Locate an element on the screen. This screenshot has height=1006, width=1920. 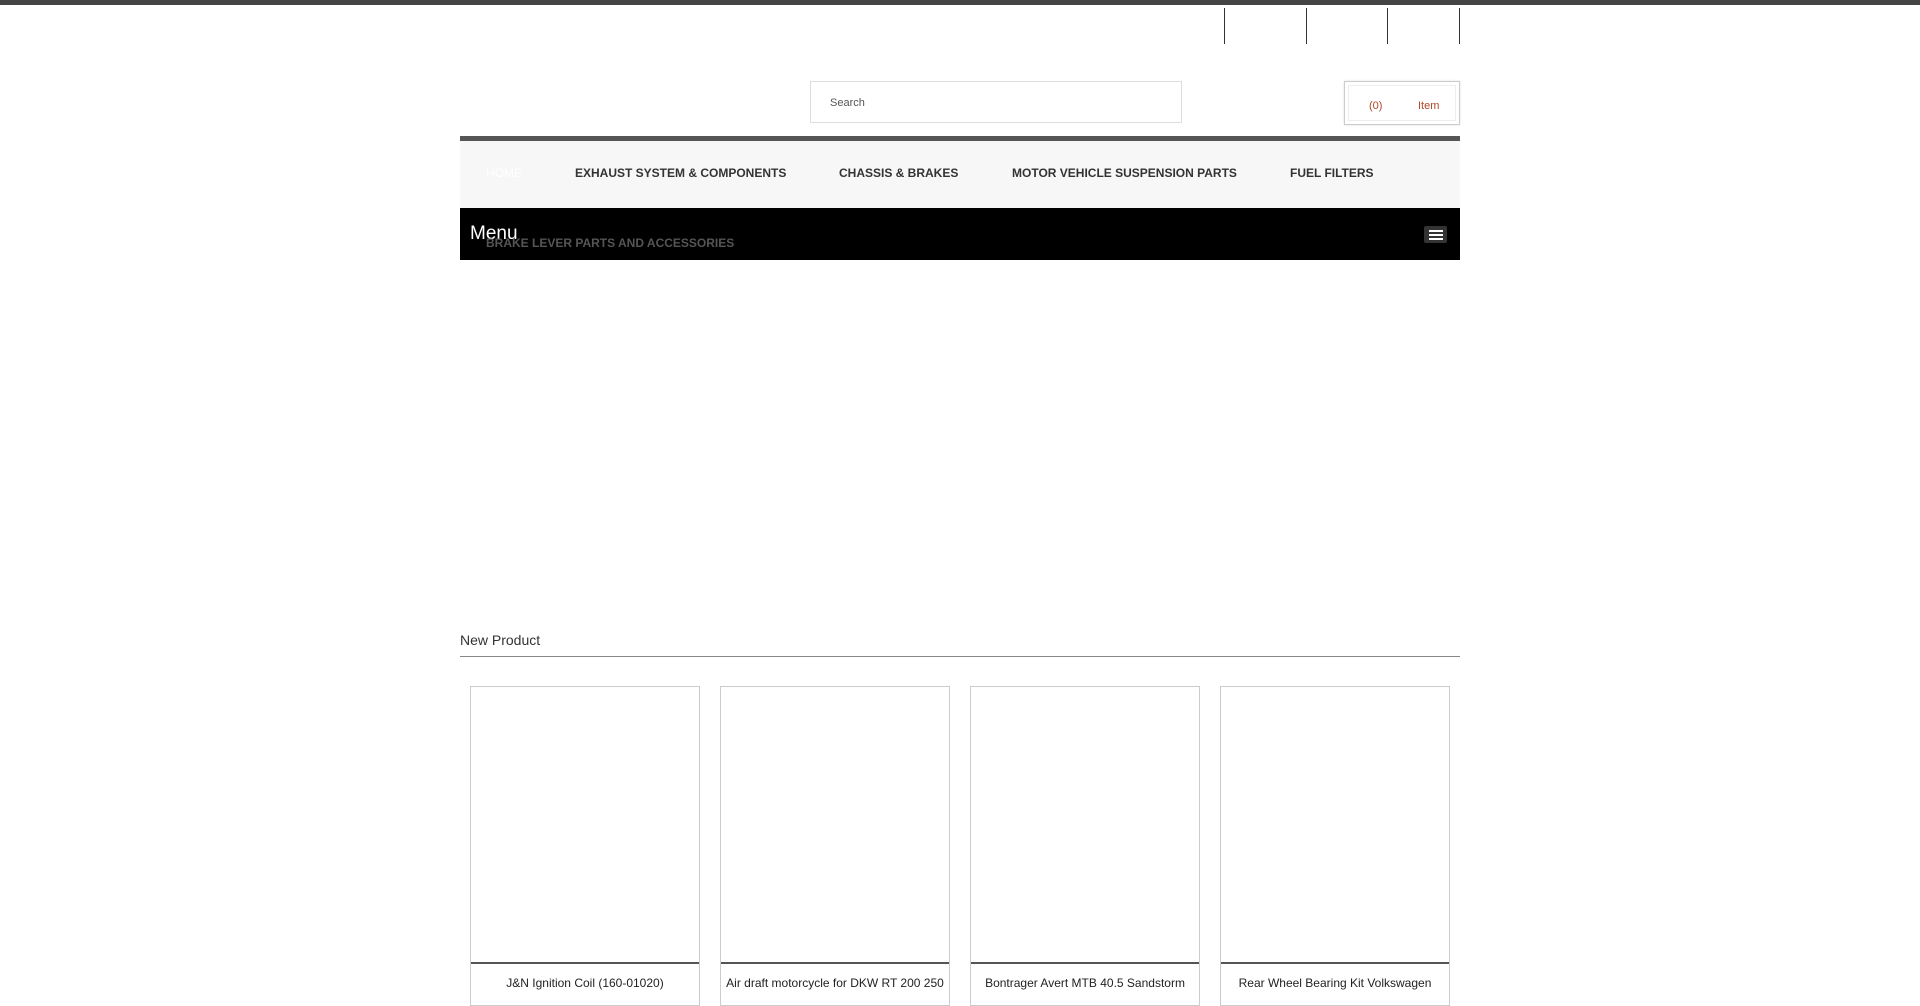
search-box is located at coordinates (996, 102).